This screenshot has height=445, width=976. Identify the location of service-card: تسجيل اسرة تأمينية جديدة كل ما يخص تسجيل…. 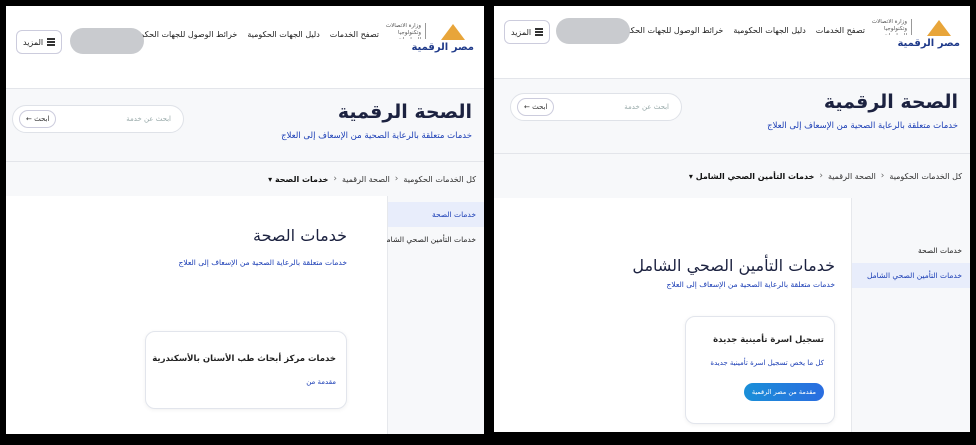
(760, 370).